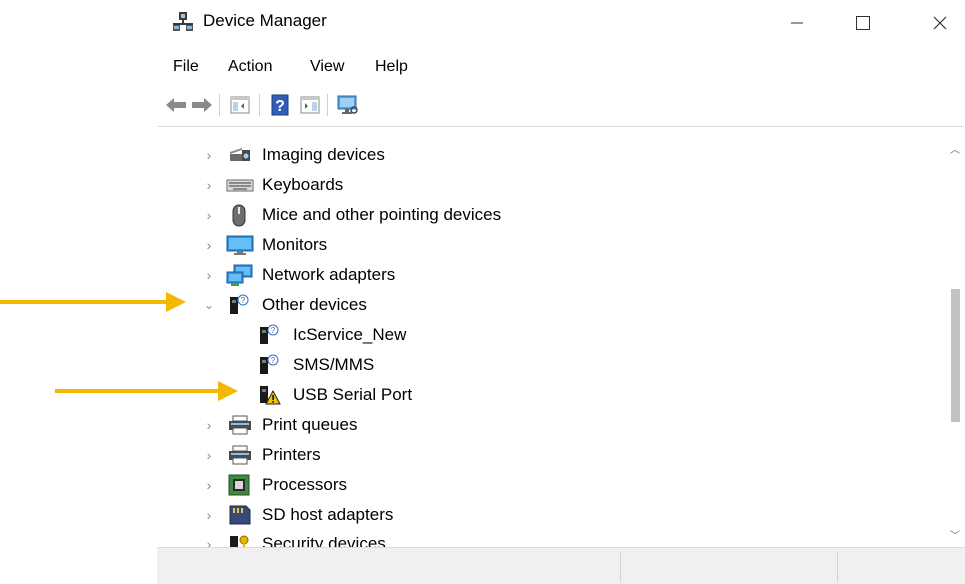  What do you see at coordinates (548, 305) in the screenshot?
I see `tree-item-other-devices: ⌄ ? Other devices` at bounding box center [548, 305].